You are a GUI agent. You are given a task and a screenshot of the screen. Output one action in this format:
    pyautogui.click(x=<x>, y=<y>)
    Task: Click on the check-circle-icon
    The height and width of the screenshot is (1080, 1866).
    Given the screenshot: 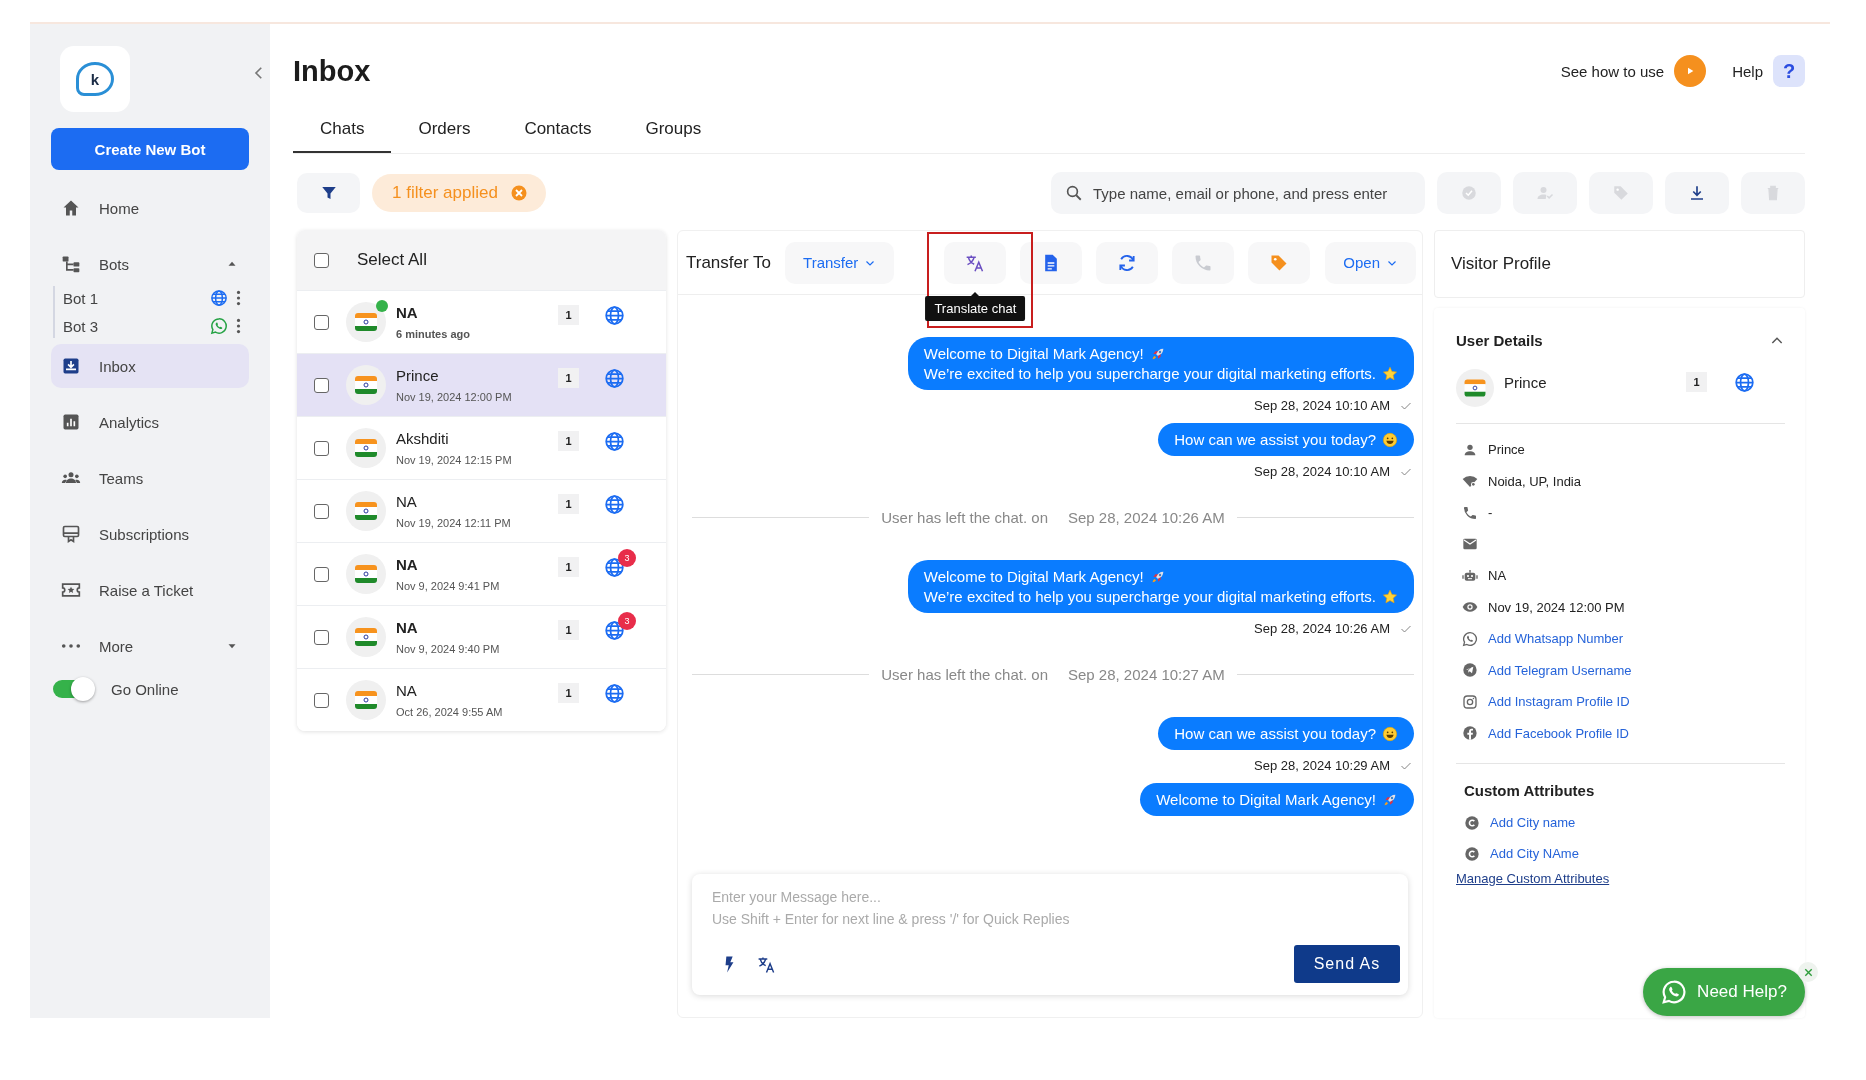 What is the action you would take?
    pyautogui.click(x=1469, y=193)
    